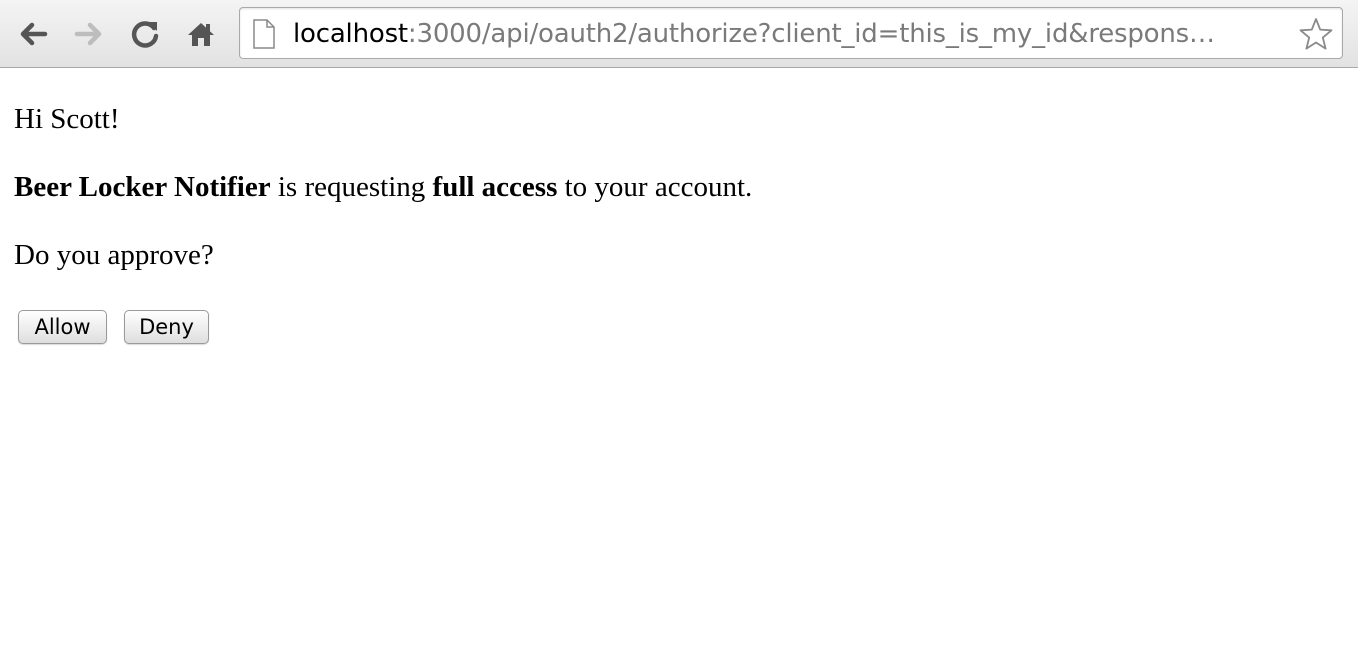 The width and height of the screenshot is (1358, 668). I want to click on request-middle-text: is requesting, so click(351, 187).